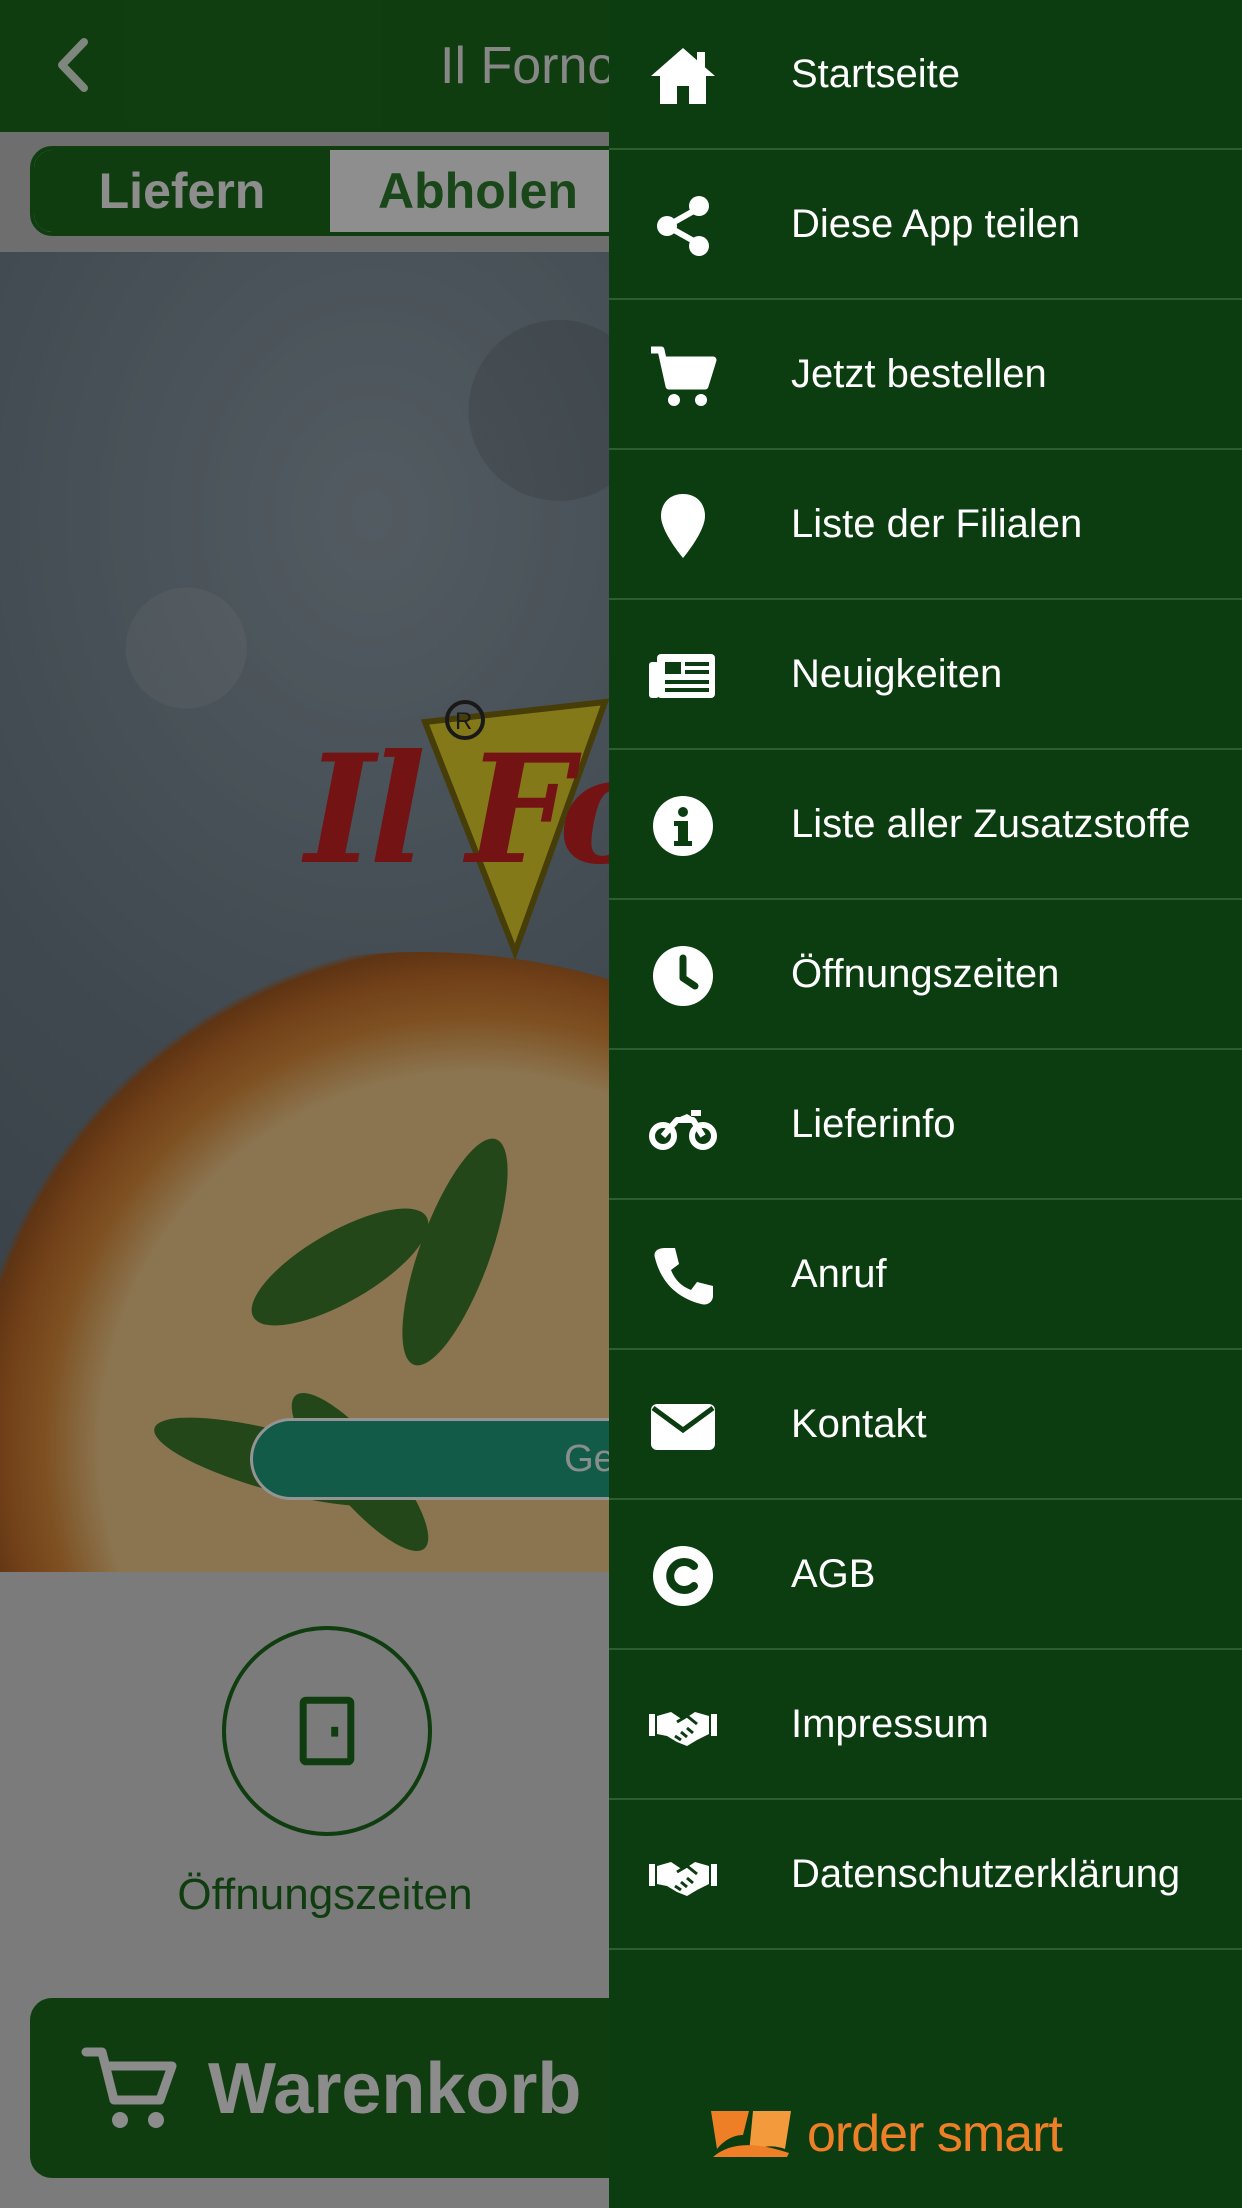 The image size is (1242, 2208). I want to click on menu-item-startseite: Startseite, so click(925, 75).